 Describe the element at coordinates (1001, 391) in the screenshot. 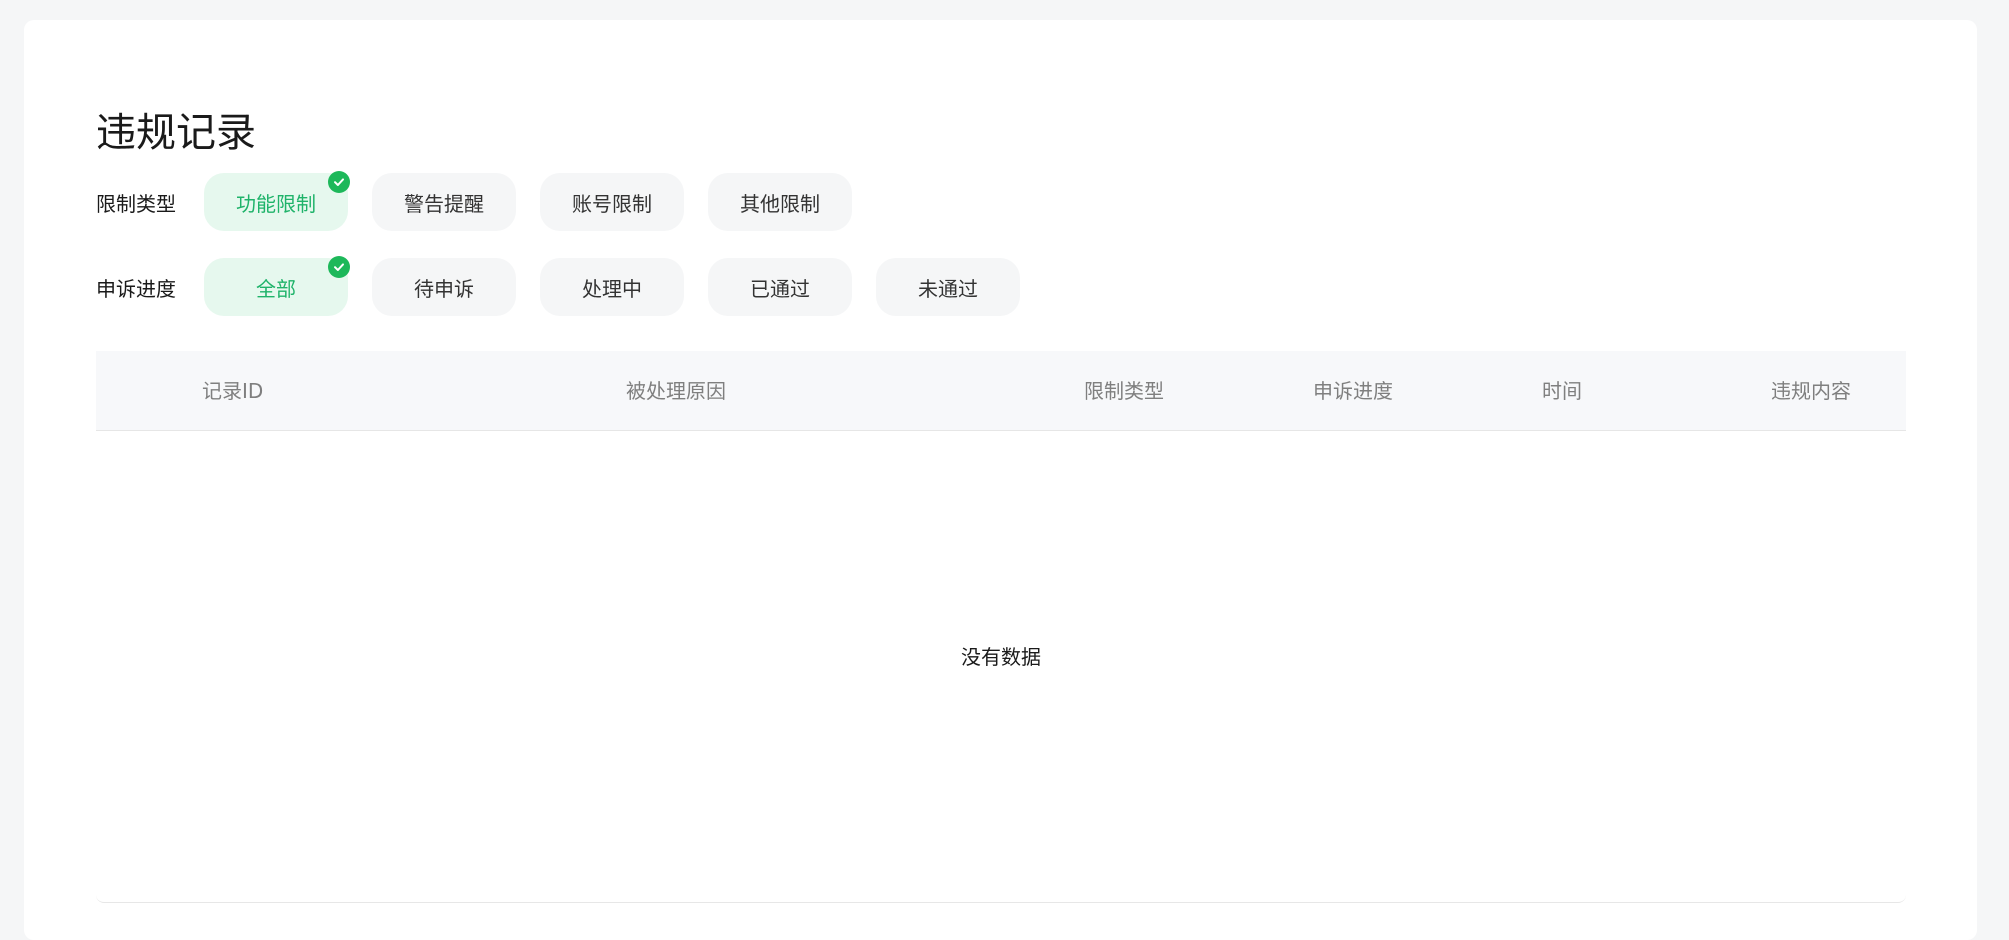

I see `table-header: 记录ID 被处理原因 限制类型 申诉进度 时间 违规内容` at that location.